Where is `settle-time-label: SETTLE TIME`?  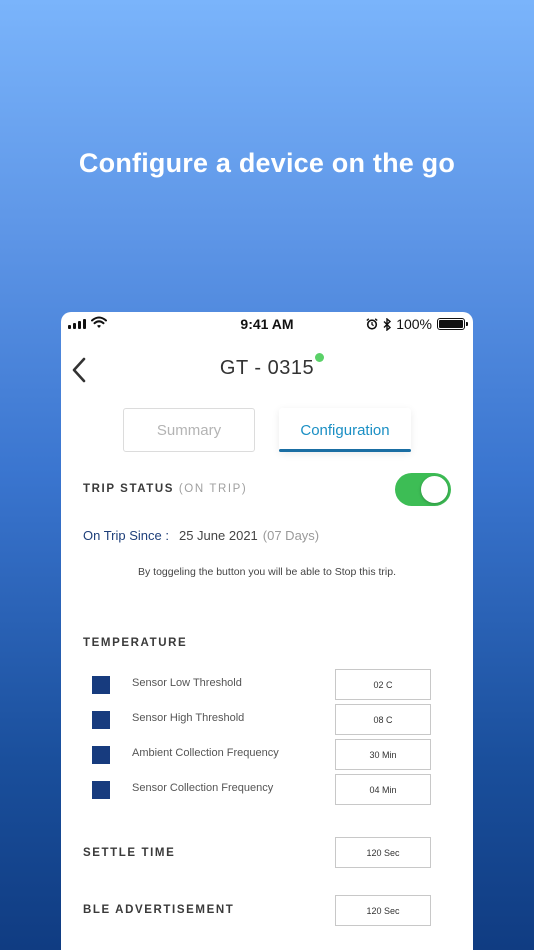 settle-time-label: SETTLE TIME is located at coordinates (129, 853).